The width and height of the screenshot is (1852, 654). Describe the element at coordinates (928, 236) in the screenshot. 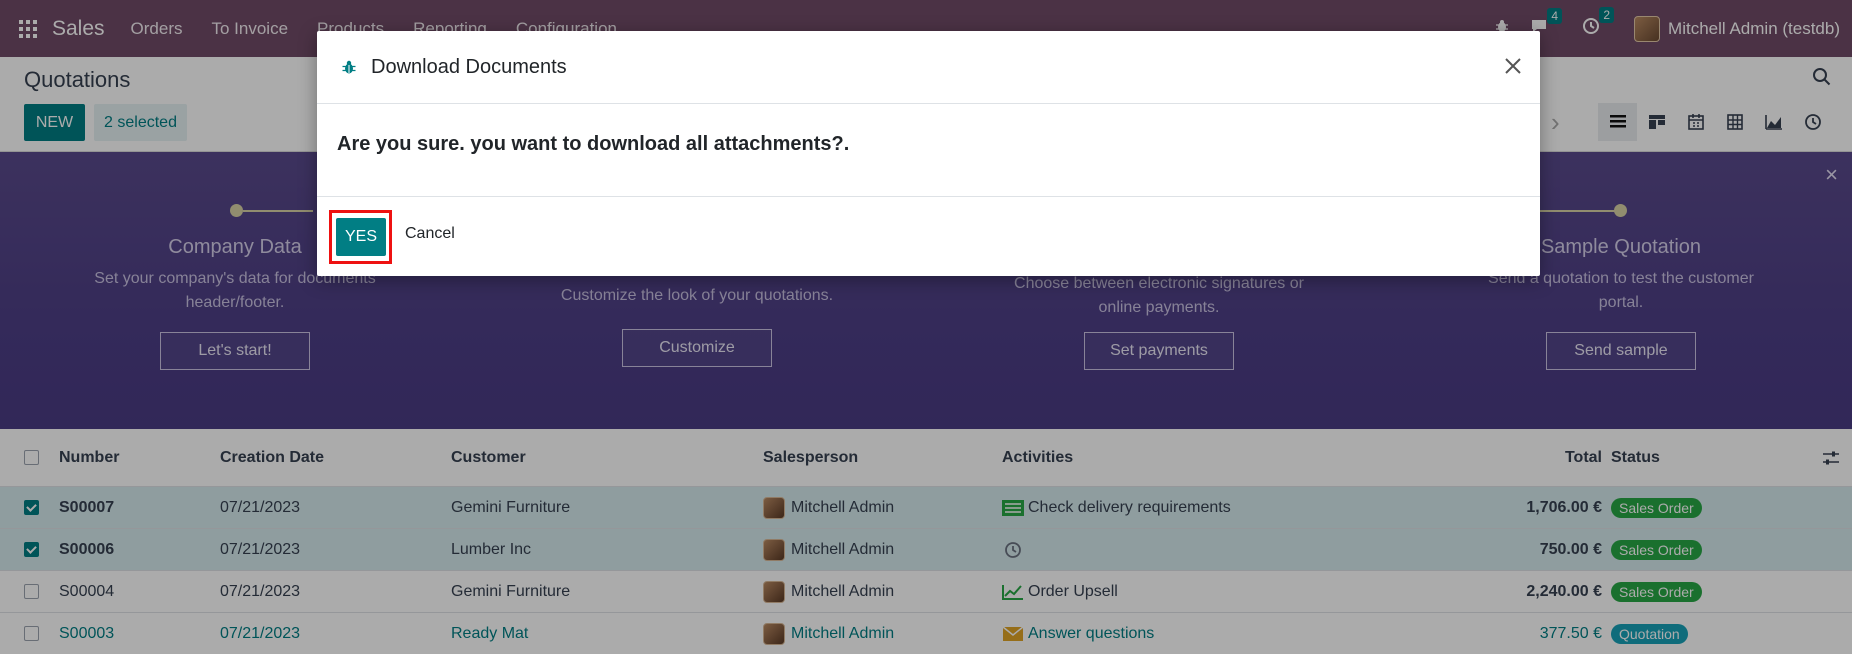

I see `modal-footer: YES Cancel` at that location.